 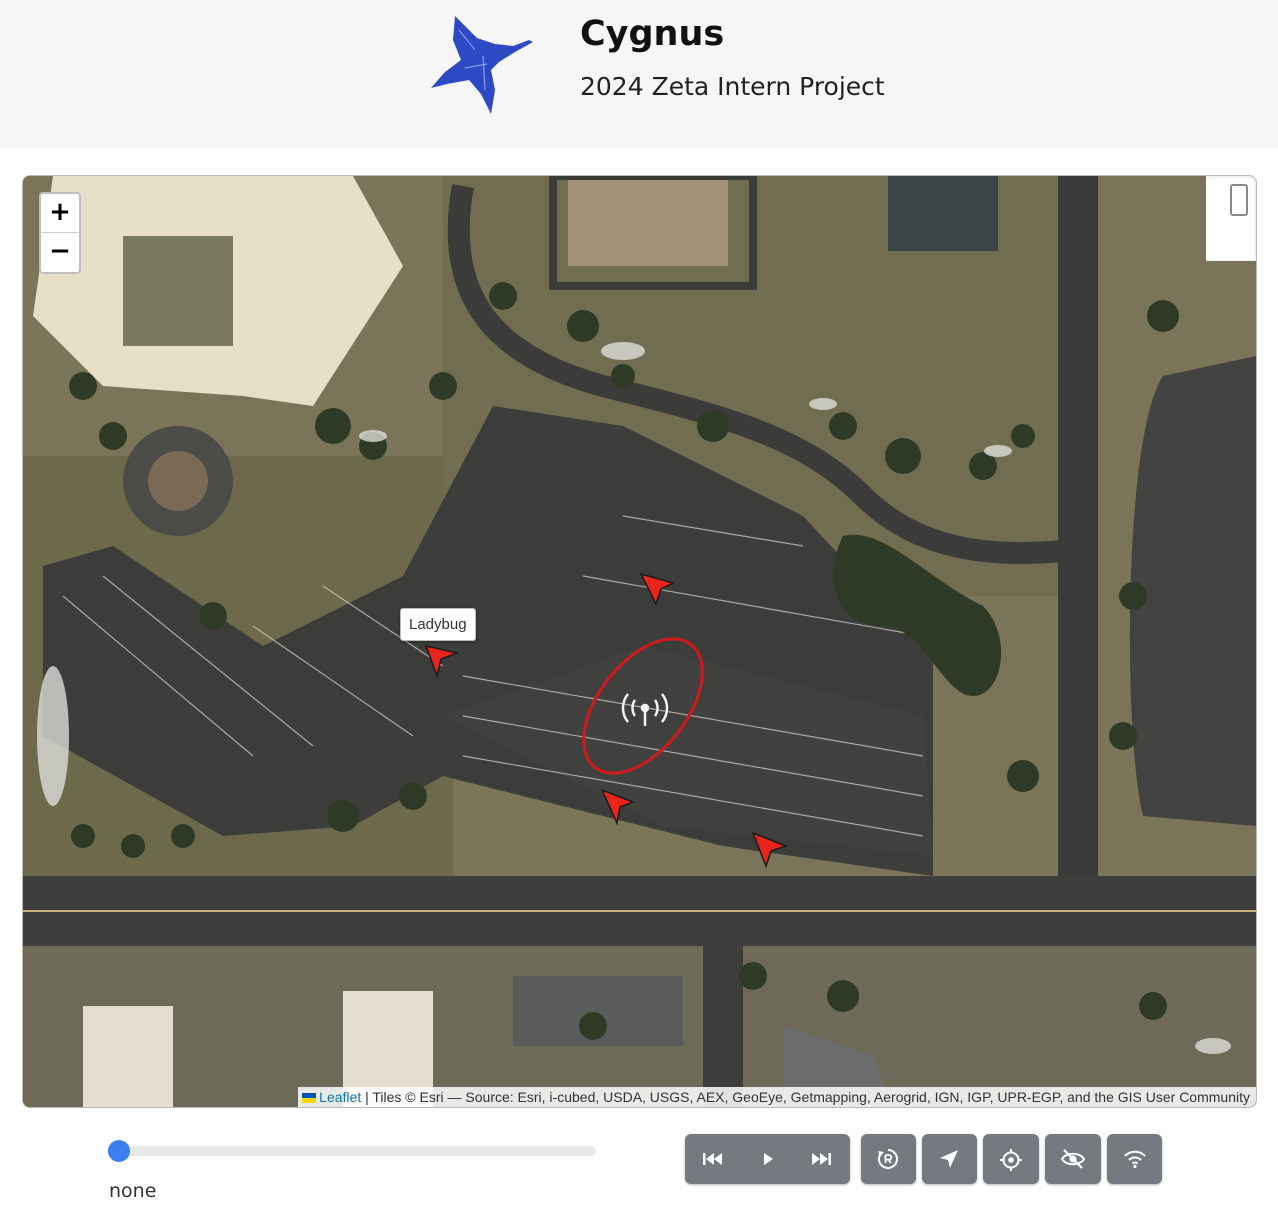 I want to click on timeline-status: none, so click(x=133, y=1191).